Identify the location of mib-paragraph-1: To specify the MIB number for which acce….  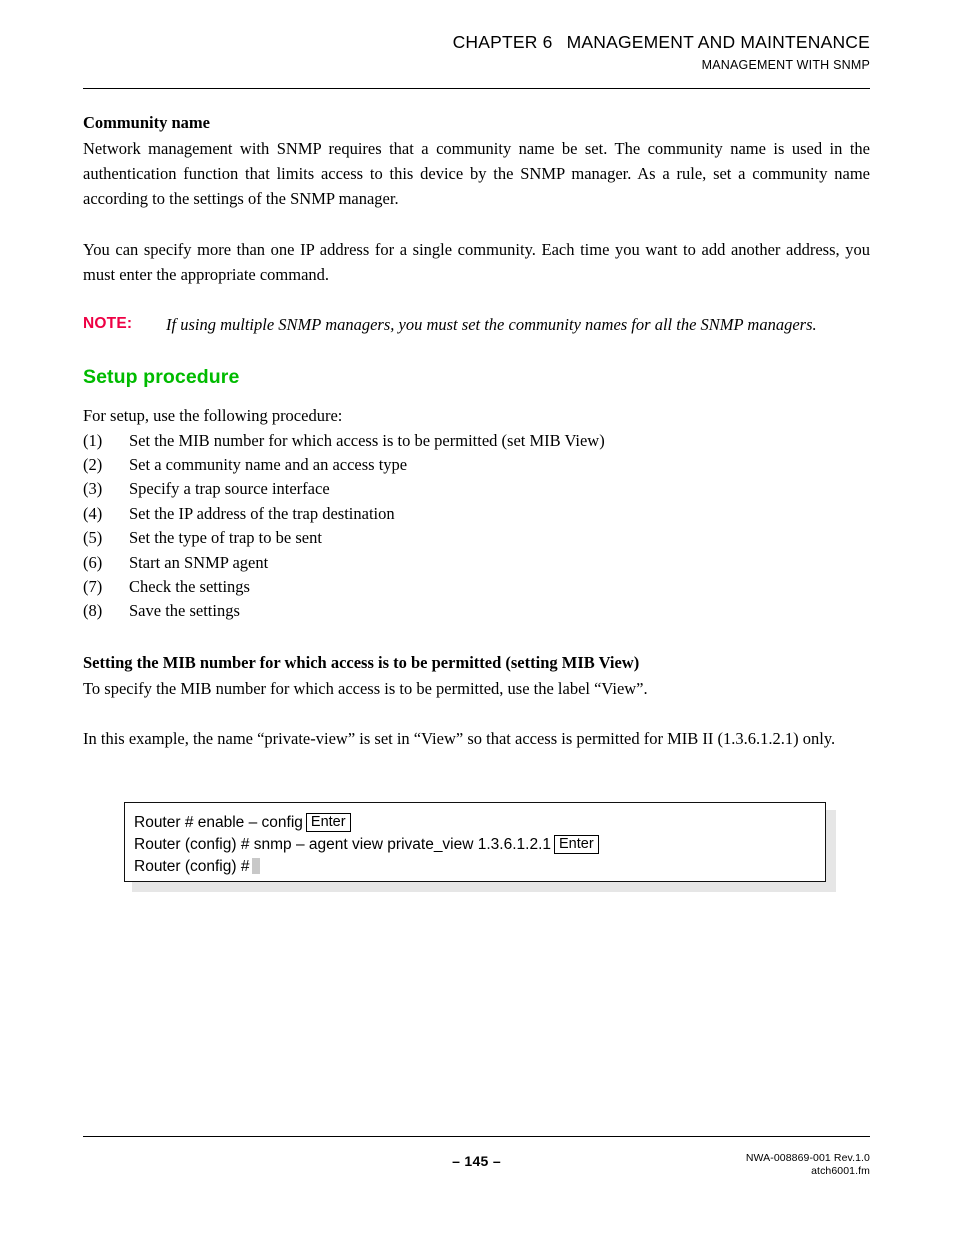
(365, 688).